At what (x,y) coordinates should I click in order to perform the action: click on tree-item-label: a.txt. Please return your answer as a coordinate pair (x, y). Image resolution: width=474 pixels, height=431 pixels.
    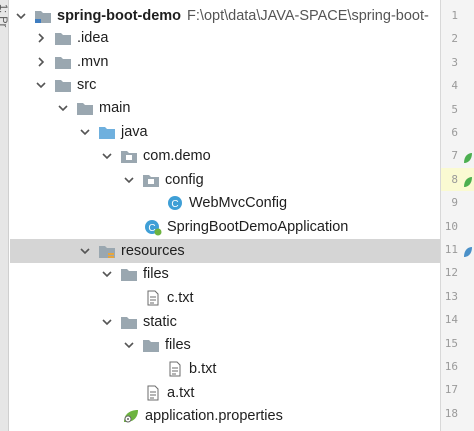
    Looking at the image, I should click on (181, 393).